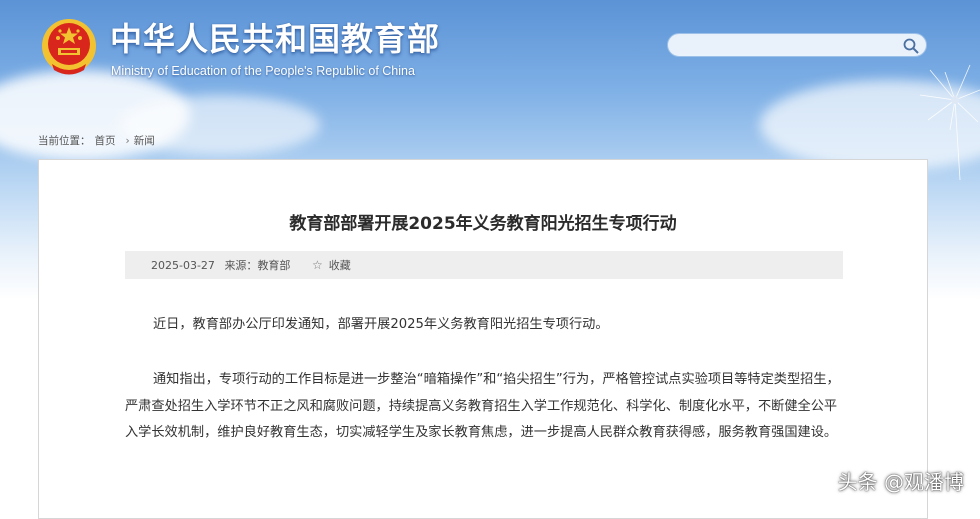 Image resolution: width=980 pixels, height=519 pixels. I want to click on breadcrumb-home-link: 首页, so click(105, 141).